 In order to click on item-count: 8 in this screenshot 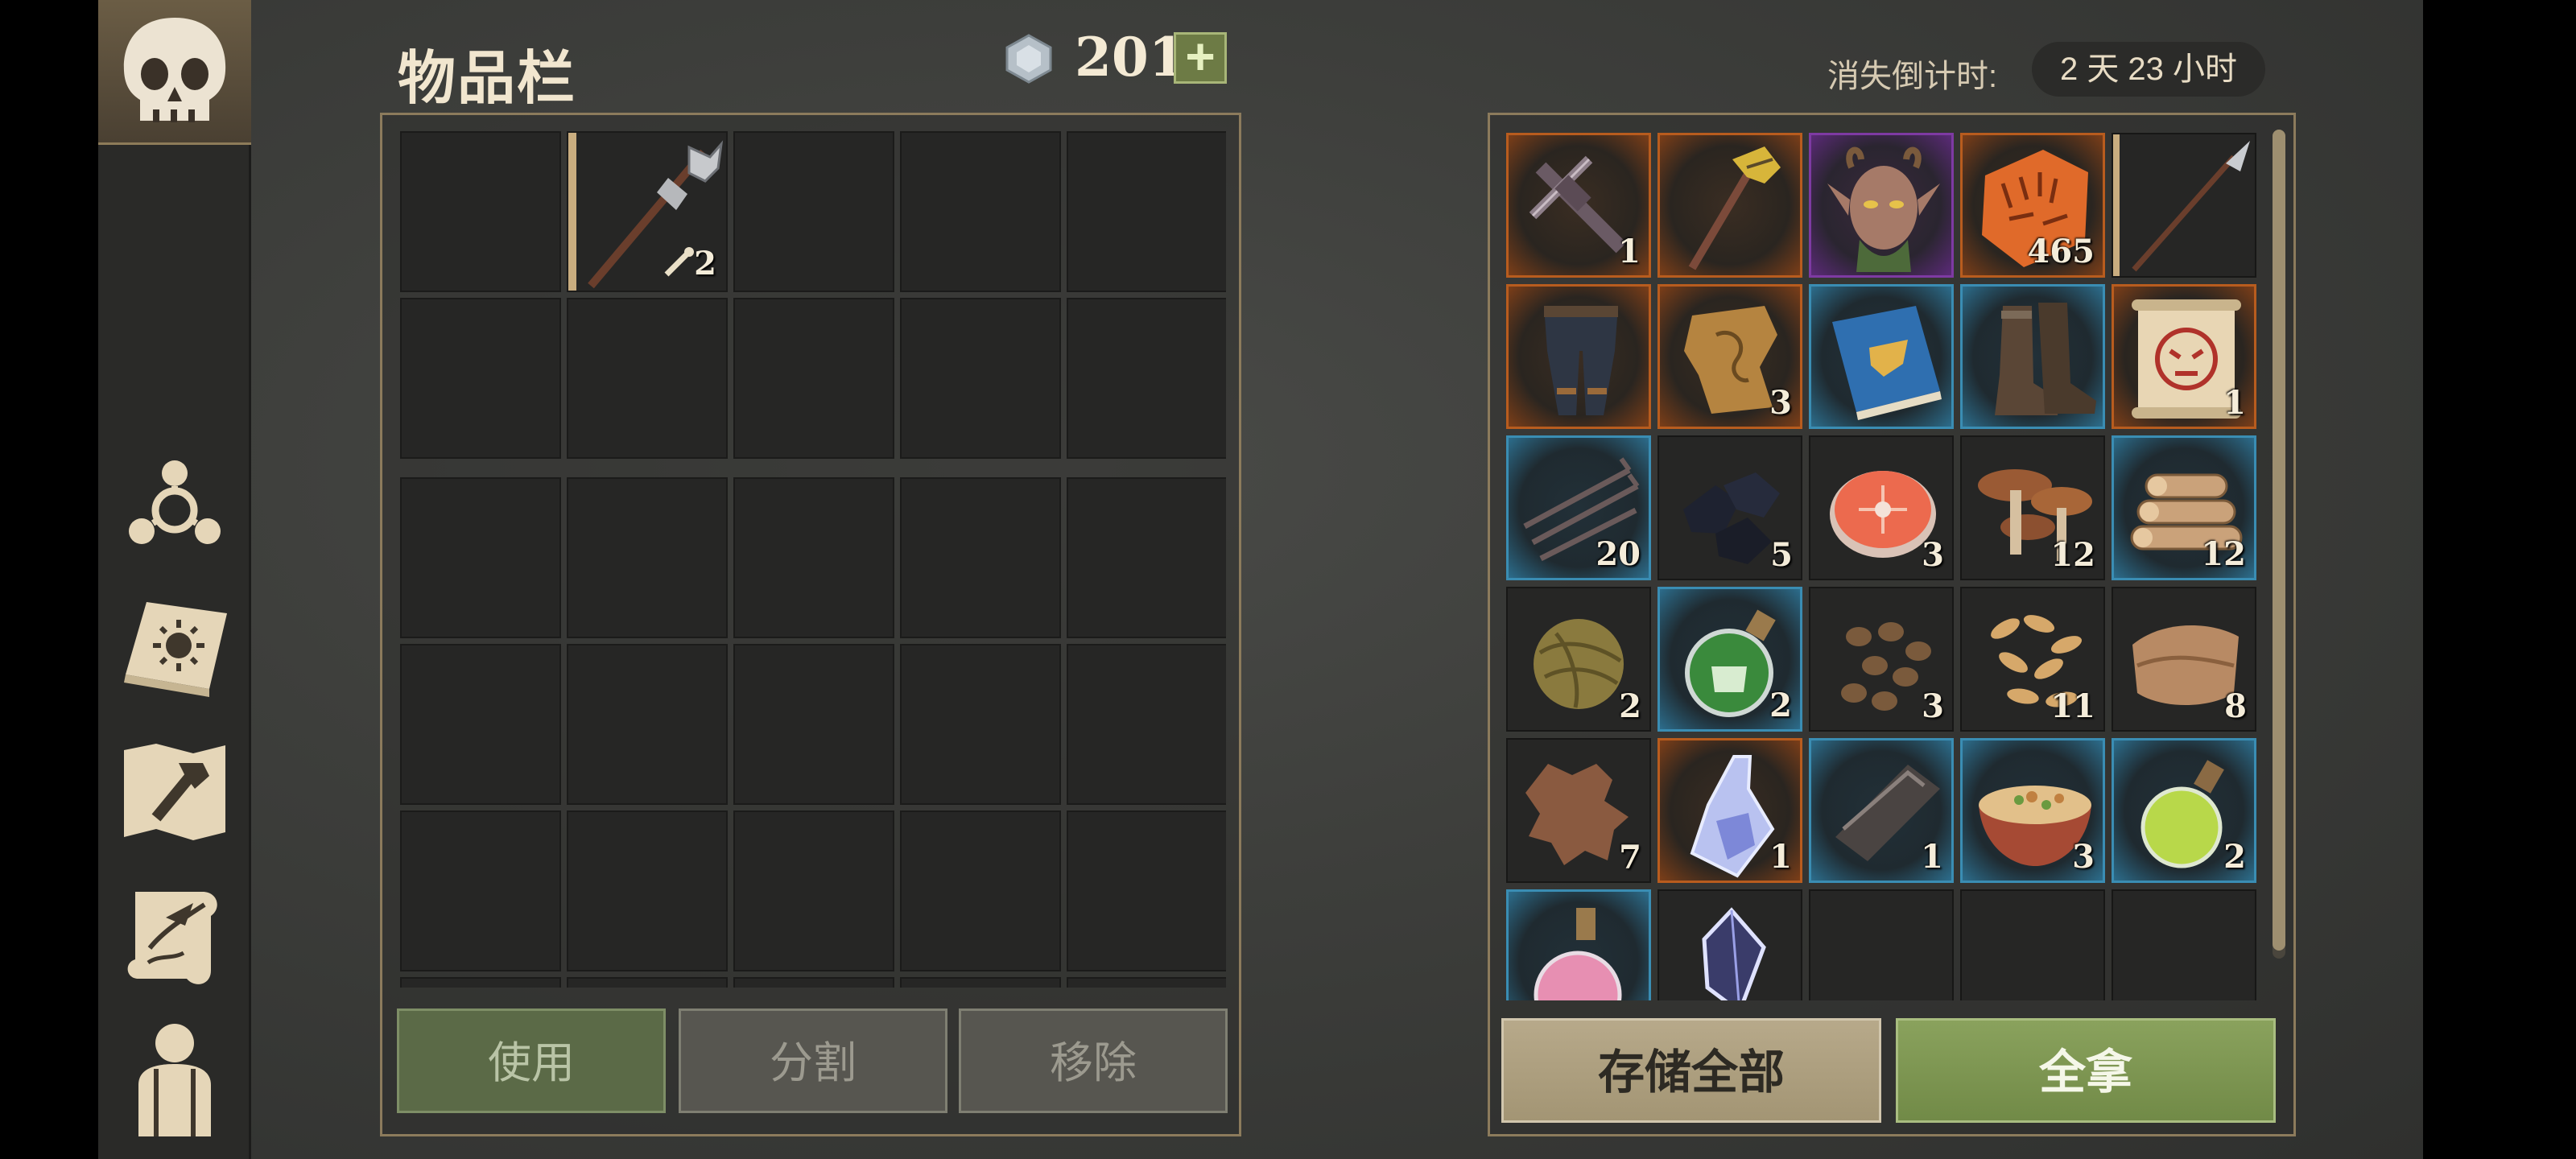, I will do `click(2235, 706)`.